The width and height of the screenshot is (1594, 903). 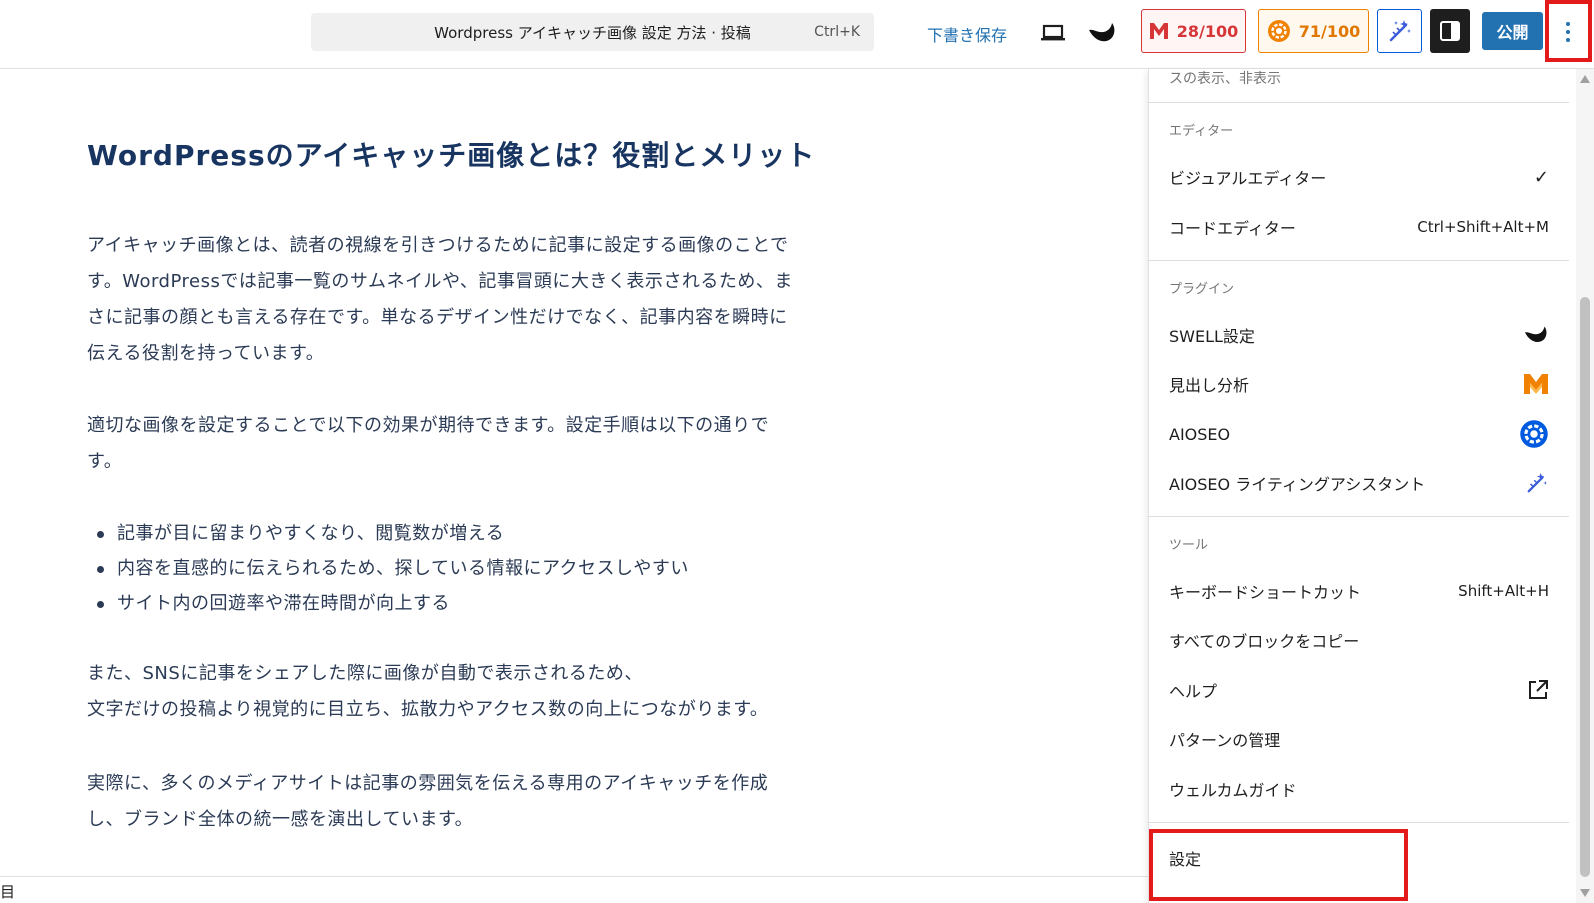 I want to click on laptop-icon, so click(x=1053, y=32).